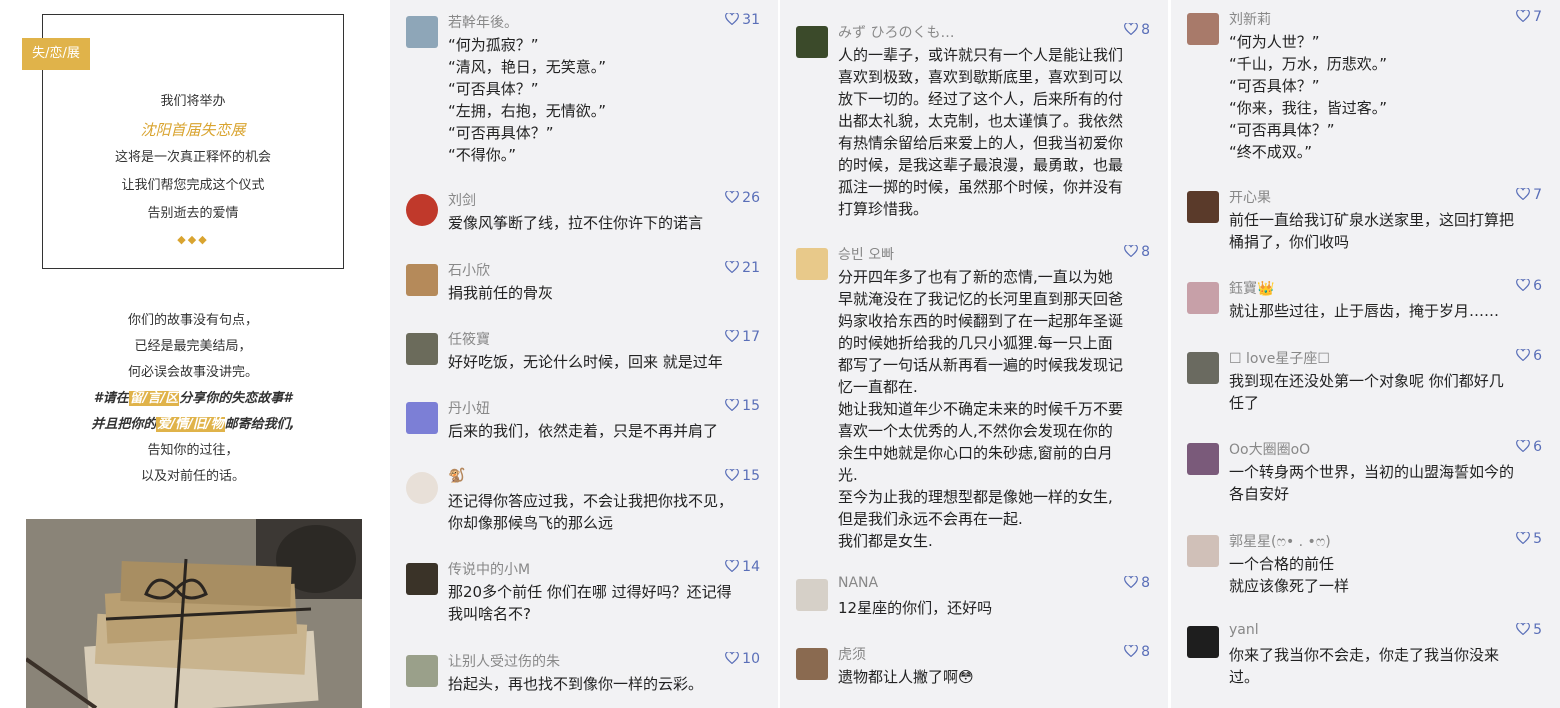 Image resolution: width=1560 pixels, height=708 pixels. Describe the element at coordinates (591, 512) in the screenshot. I see `comment-text: 还记得你答应过我，不会让我把你找不见， 你却像那候鸟飞的那么远` at that location.